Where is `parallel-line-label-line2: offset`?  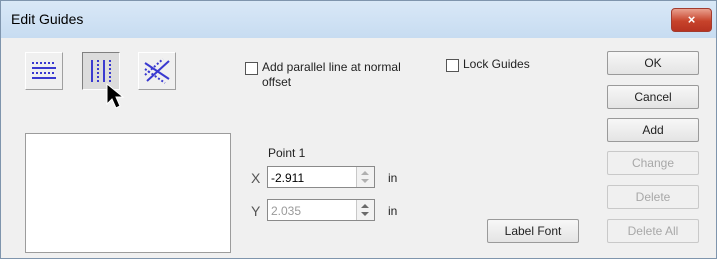 parallel-line-label-line2: offset is located at coordinates (277, 82).